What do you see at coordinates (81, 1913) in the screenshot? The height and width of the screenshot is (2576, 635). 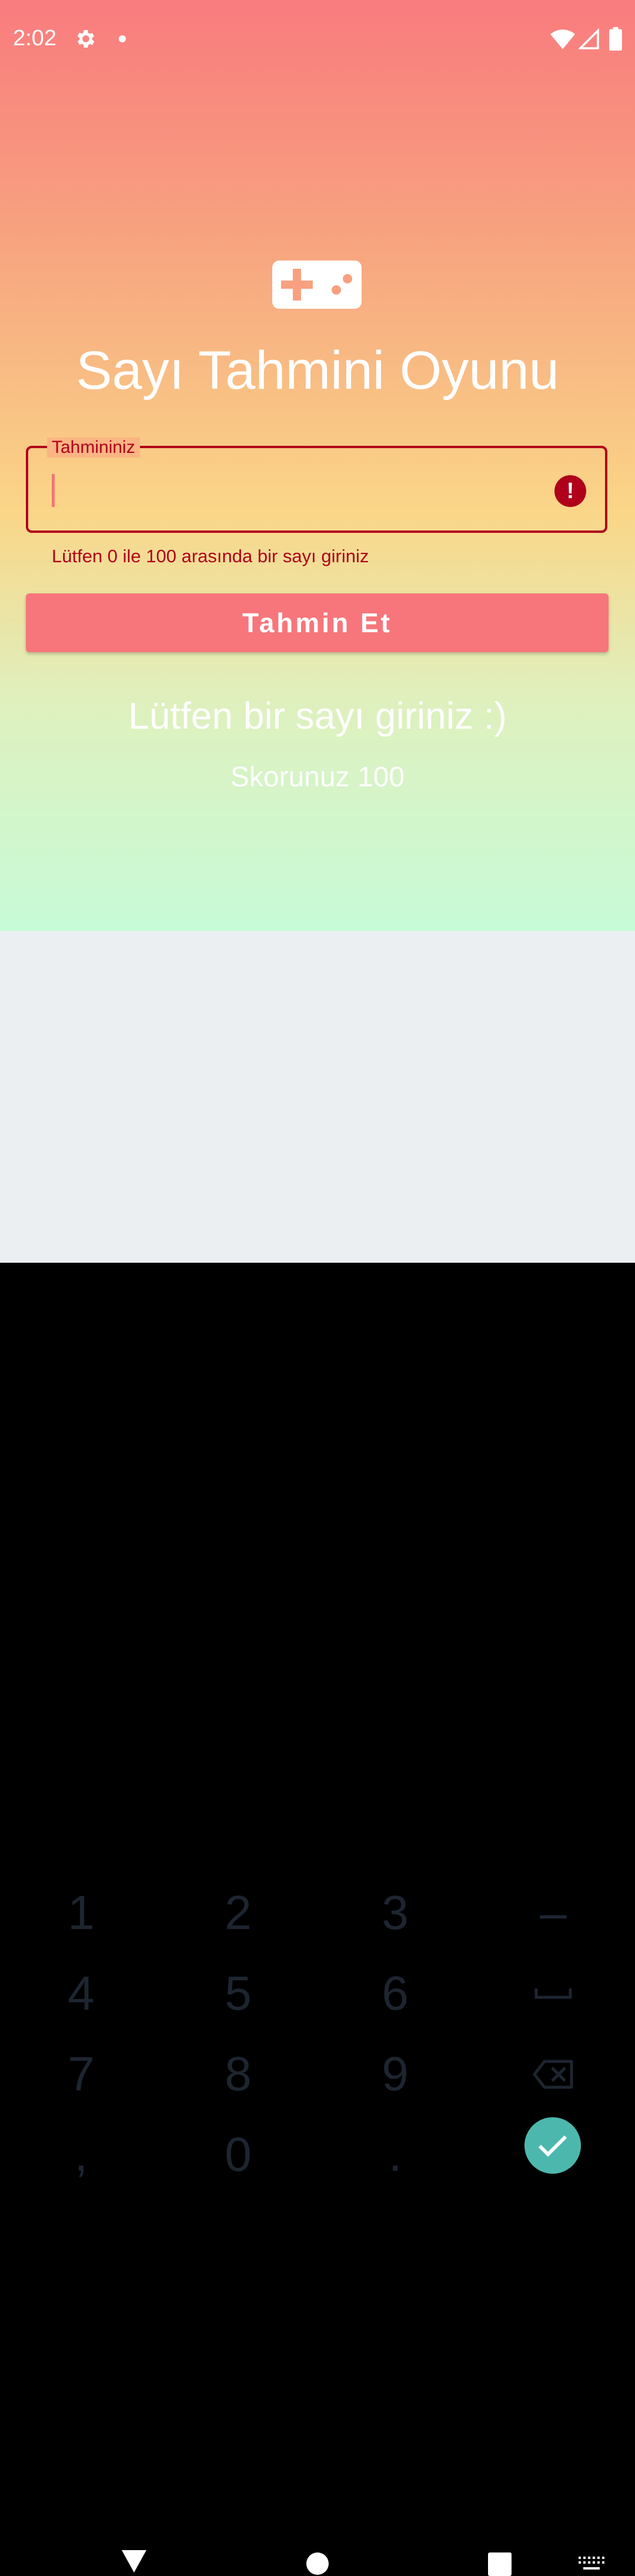 I see `key-1: 1` at bounding box center [81, 1913].